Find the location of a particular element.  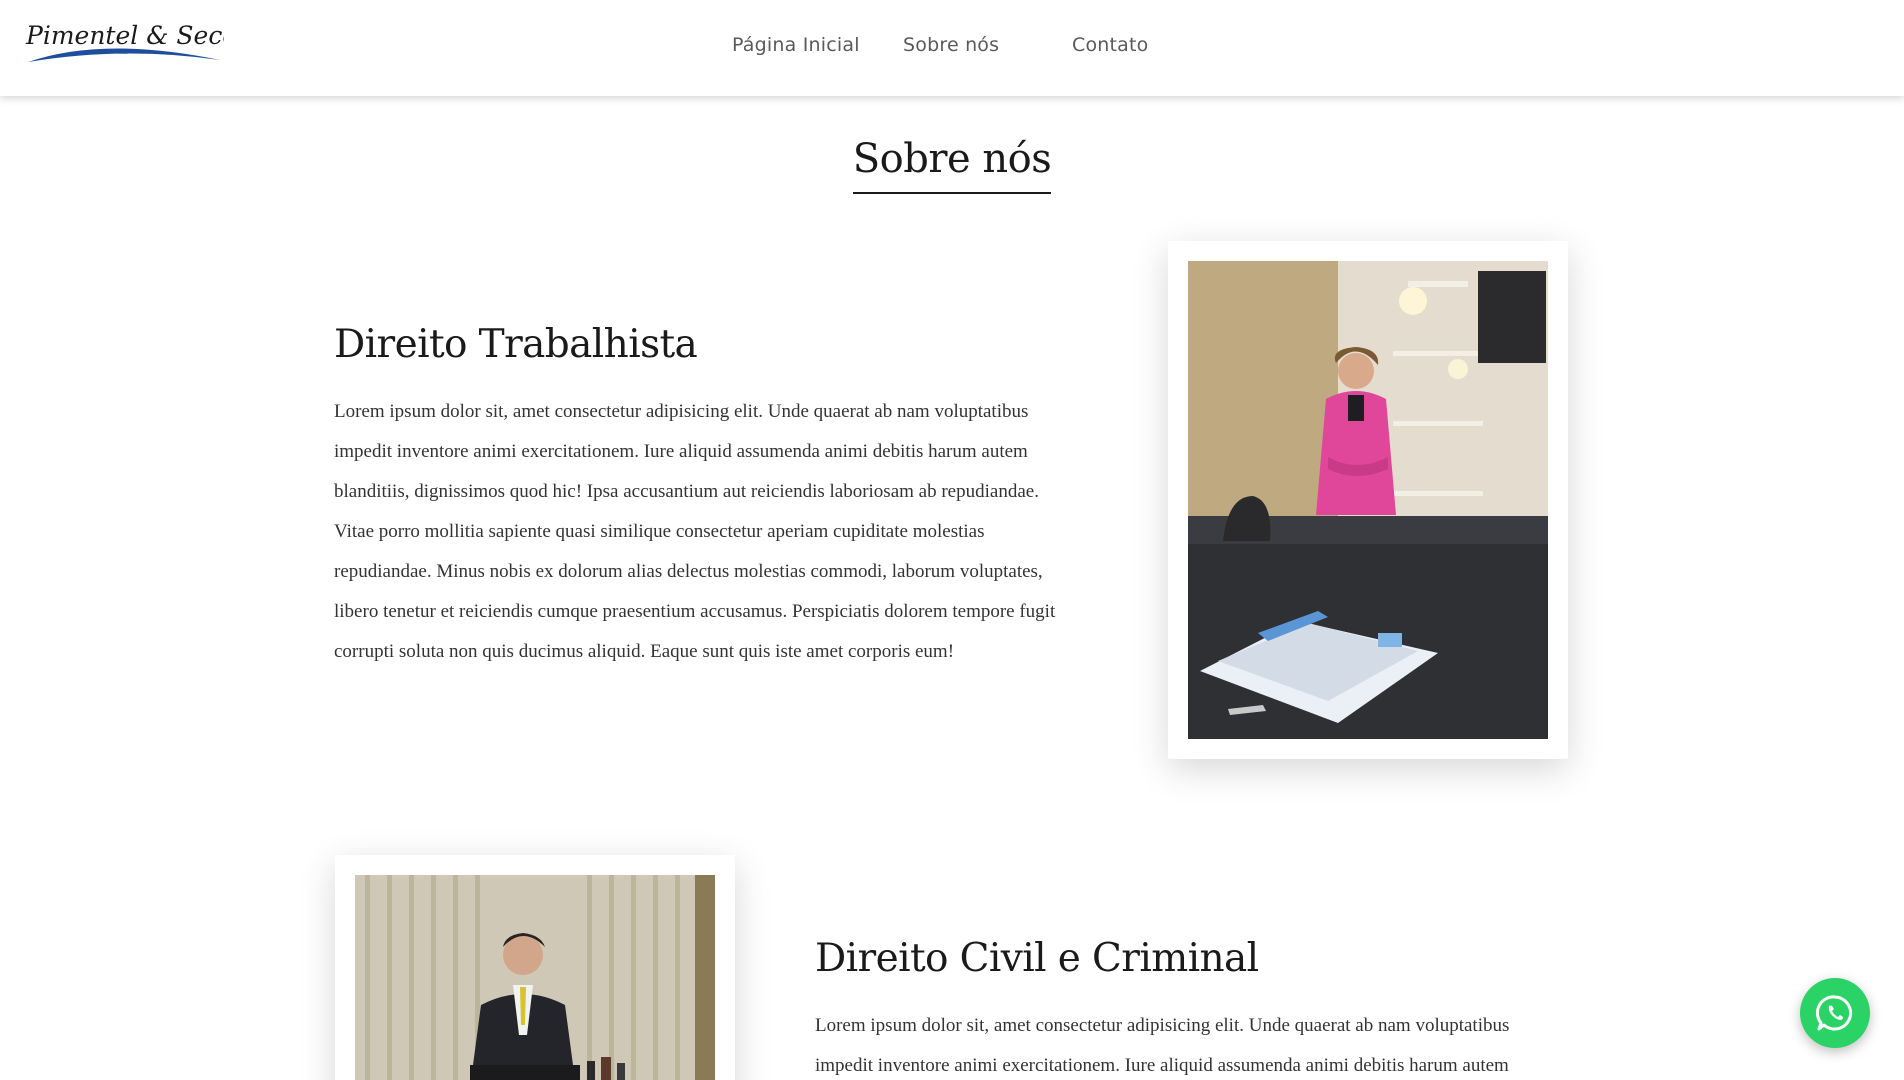

nav-contact: Contato is located at coordinates (1110, 45).